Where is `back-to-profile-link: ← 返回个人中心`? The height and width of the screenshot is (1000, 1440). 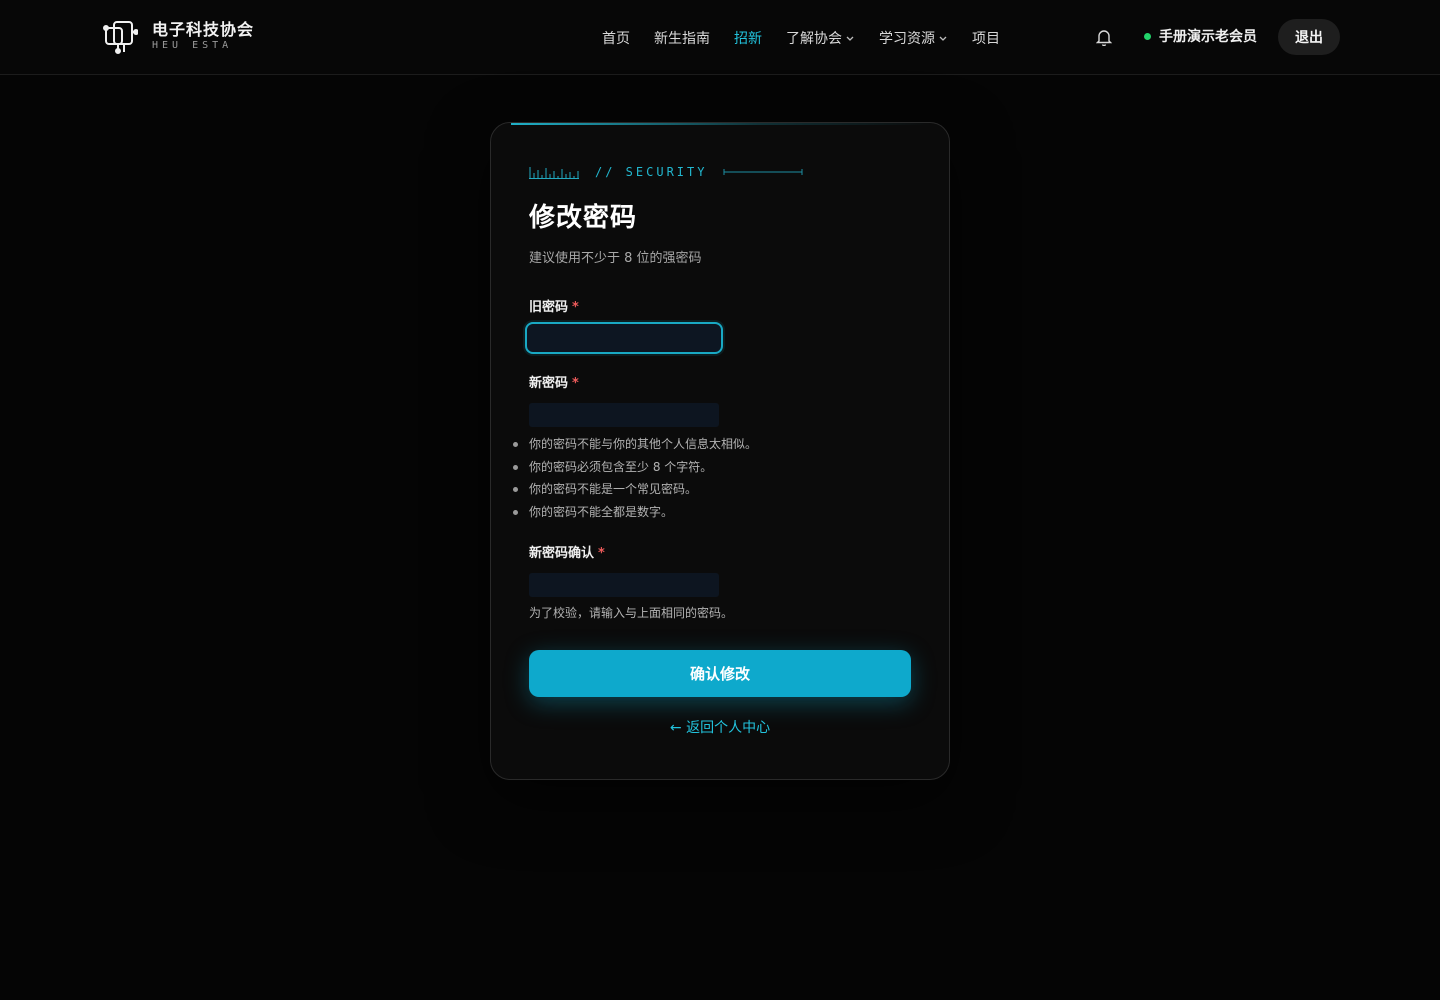
back-to-profile-link: ← 返回个人中心 is located at coordinates (720, 727).